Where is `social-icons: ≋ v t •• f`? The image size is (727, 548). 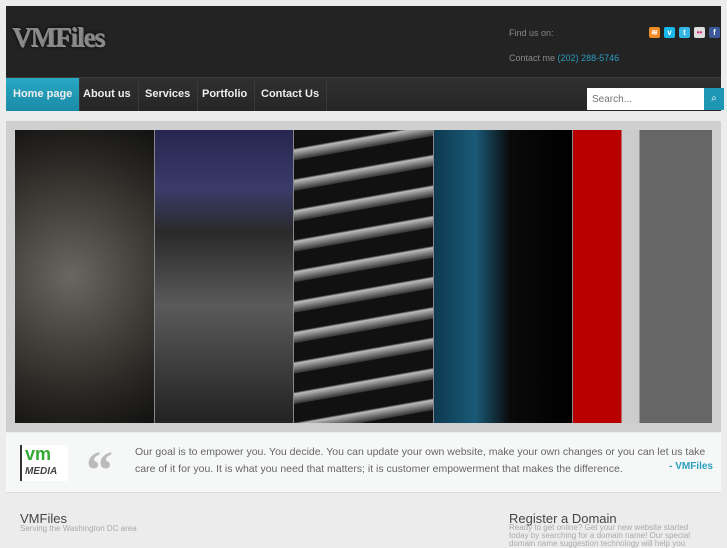
social-icons: ≋ v t •• f is located at coordinates (684, 32).